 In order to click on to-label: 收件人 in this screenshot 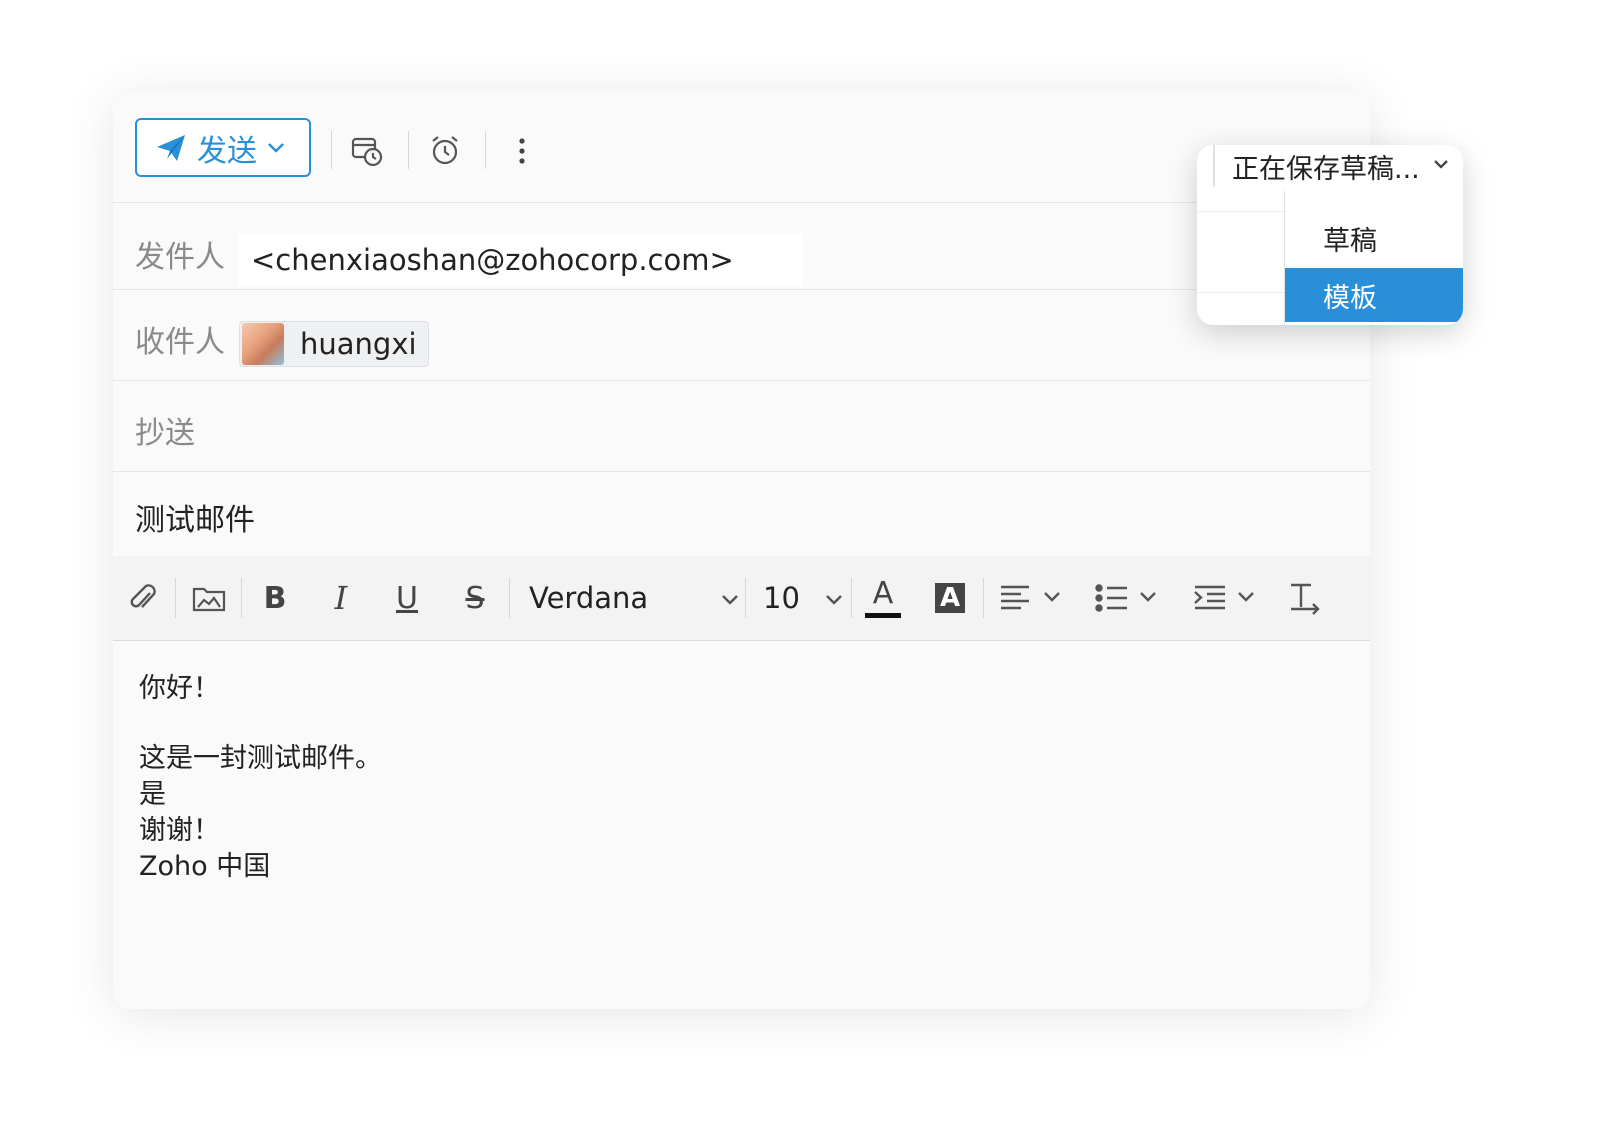, I will do `click(180, 342)`.